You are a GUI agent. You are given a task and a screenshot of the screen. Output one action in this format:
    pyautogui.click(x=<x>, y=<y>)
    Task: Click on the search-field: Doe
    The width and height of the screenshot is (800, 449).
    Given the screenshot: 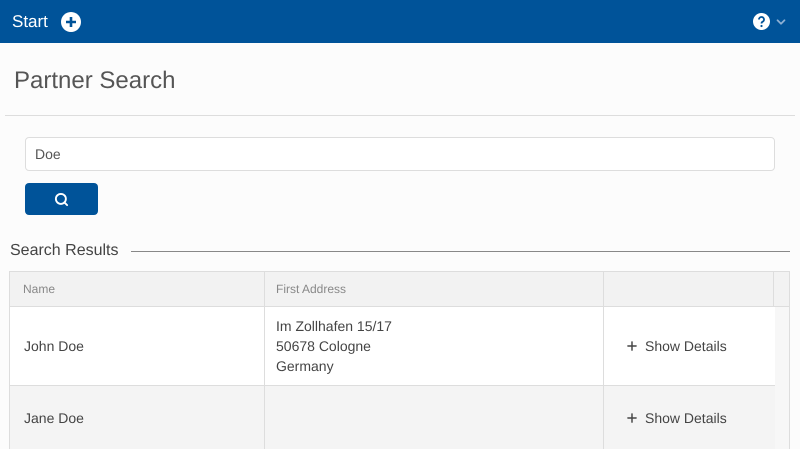 What is the action you would take?
    pyautogui.click(x=400, y=154)
    